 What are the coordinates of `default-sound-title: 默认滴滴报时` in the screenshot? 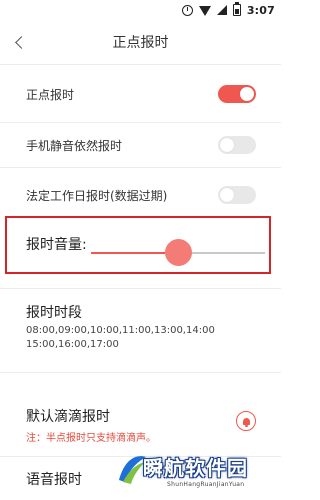 It's located at (68, 417).